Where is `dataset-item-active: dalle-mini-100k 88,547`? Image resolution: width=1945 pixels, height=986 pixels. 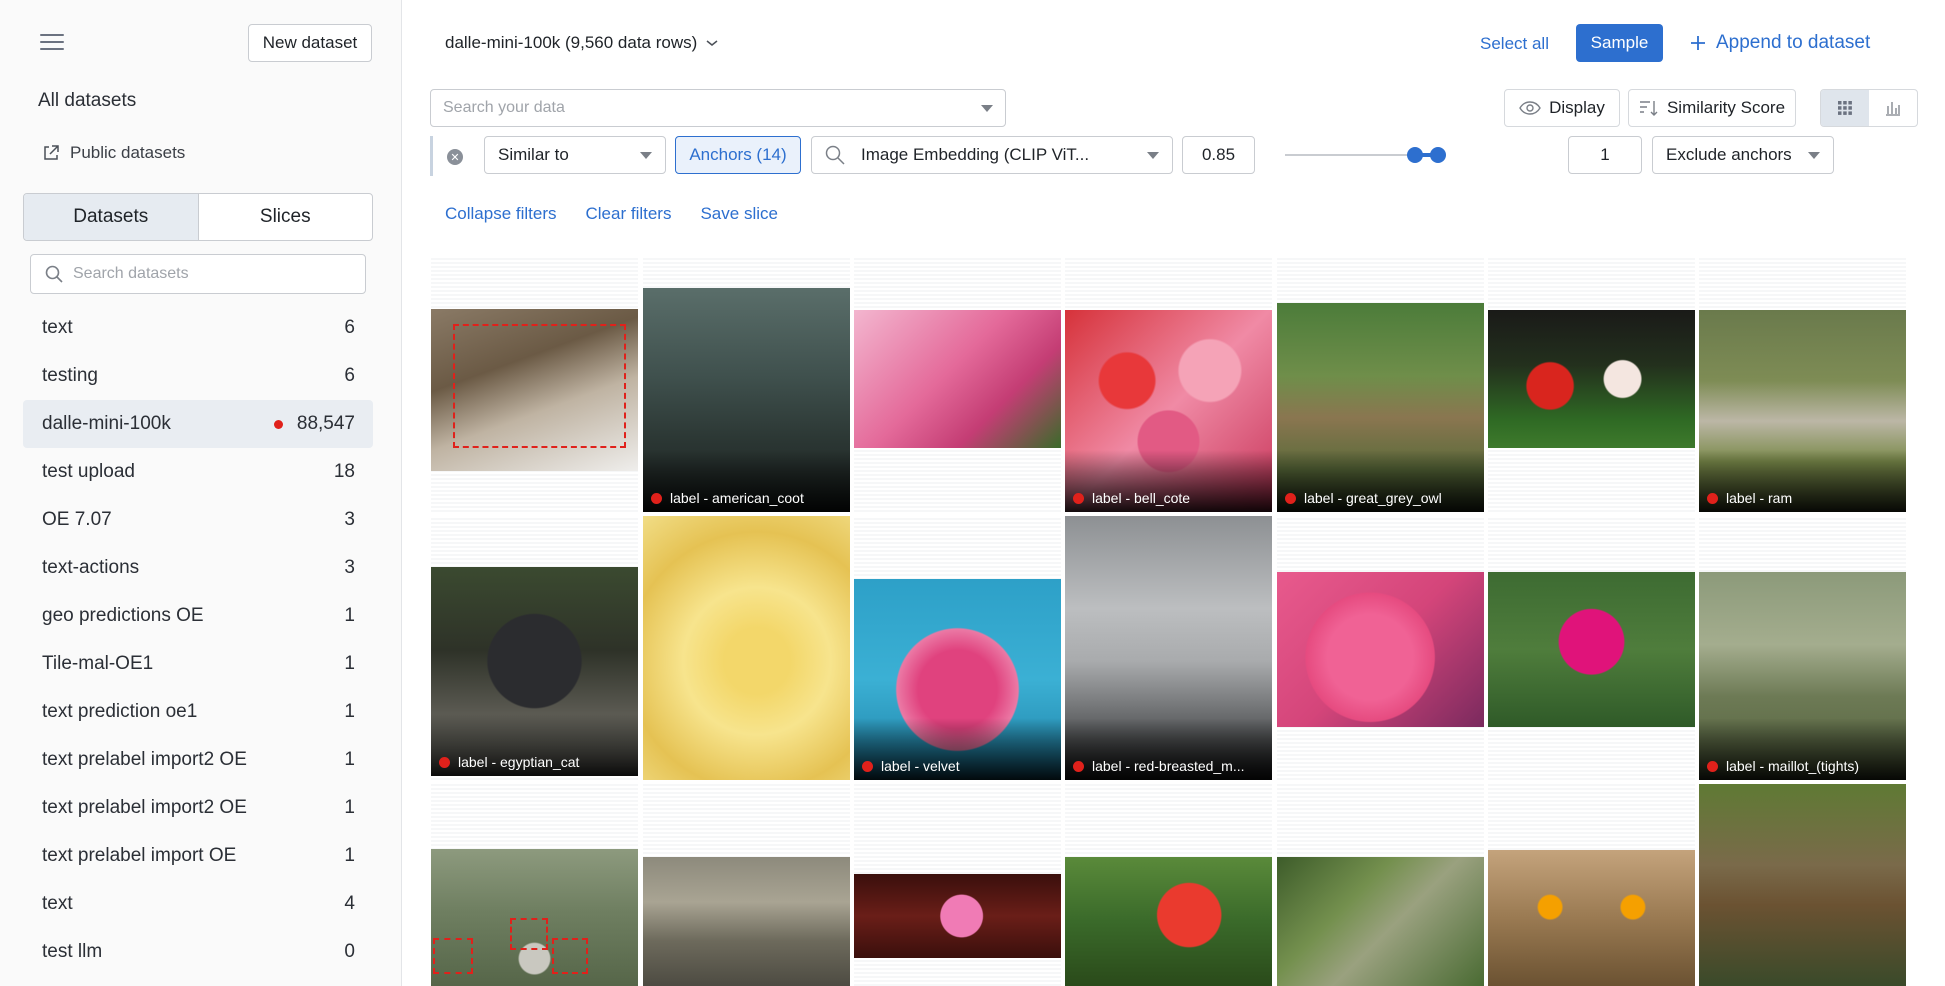
dataset-item-active: dalle-mini-100k 88,547 is located at coordinates (198, 424).